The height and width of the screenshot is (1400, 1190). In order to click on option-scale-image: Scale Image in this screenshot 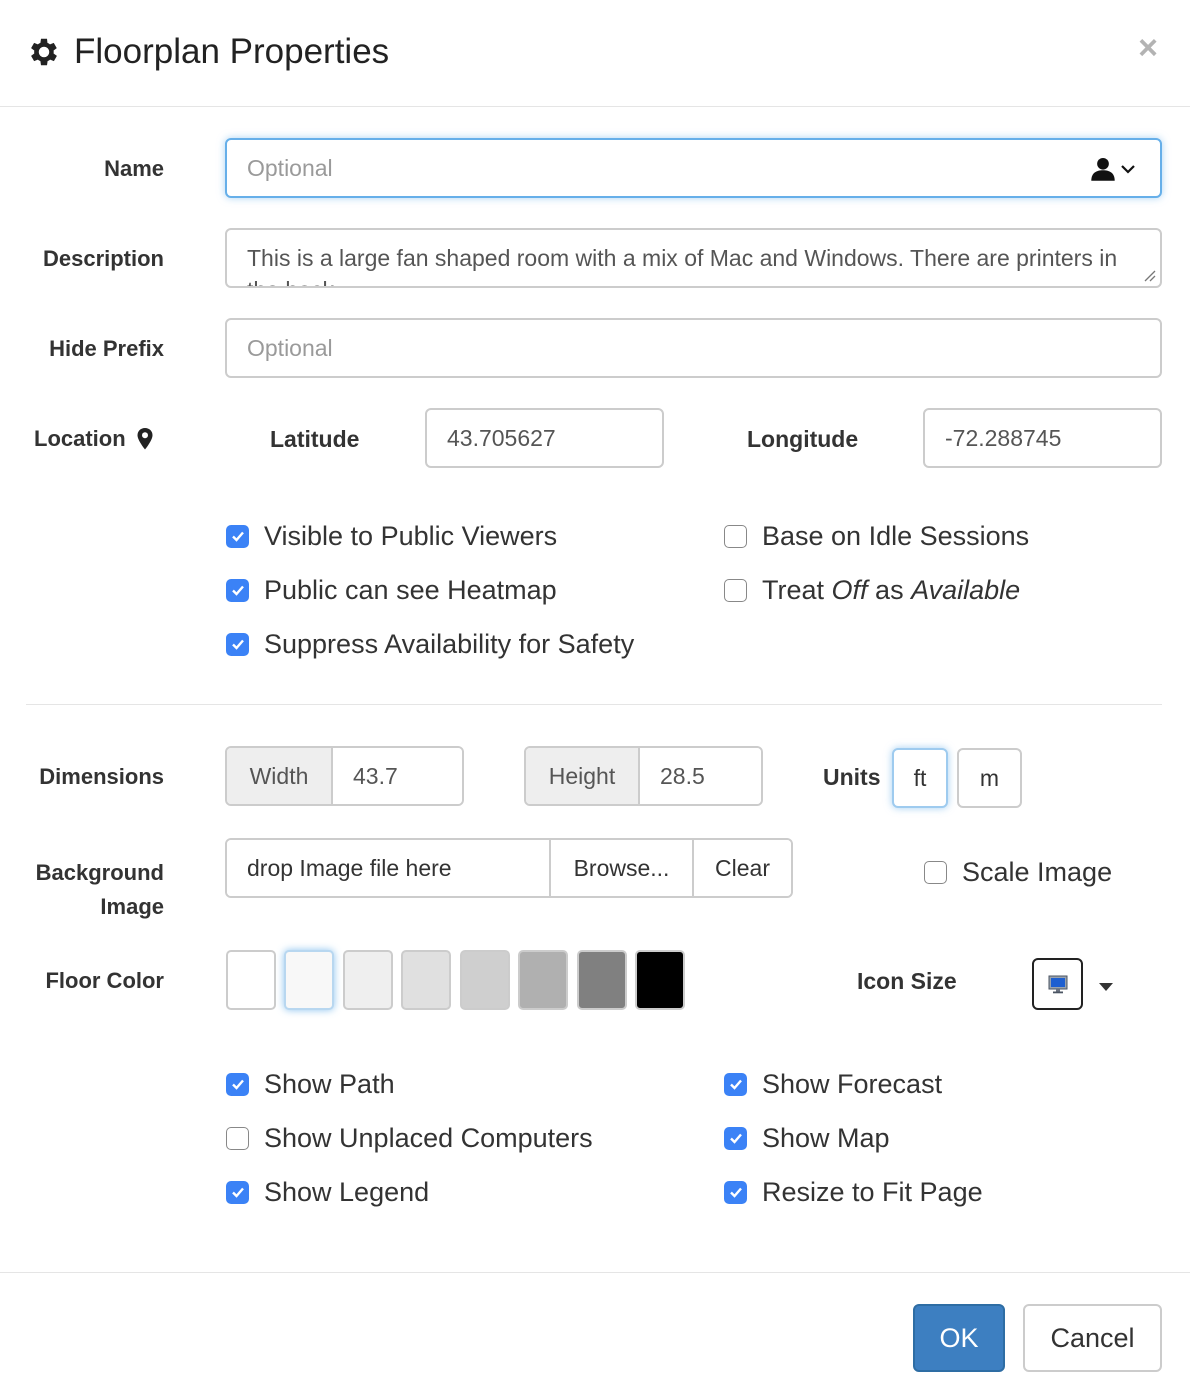, I will do `click(1018, 872)`.